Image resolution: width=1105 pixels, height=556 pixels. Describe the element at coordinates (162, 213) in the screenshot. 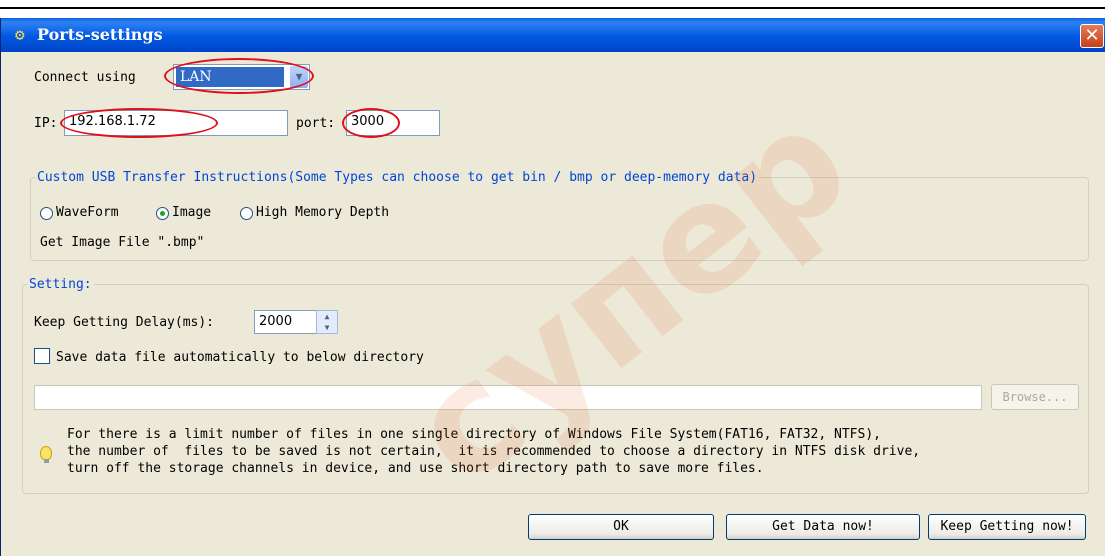

I see `radio-image` at that location.